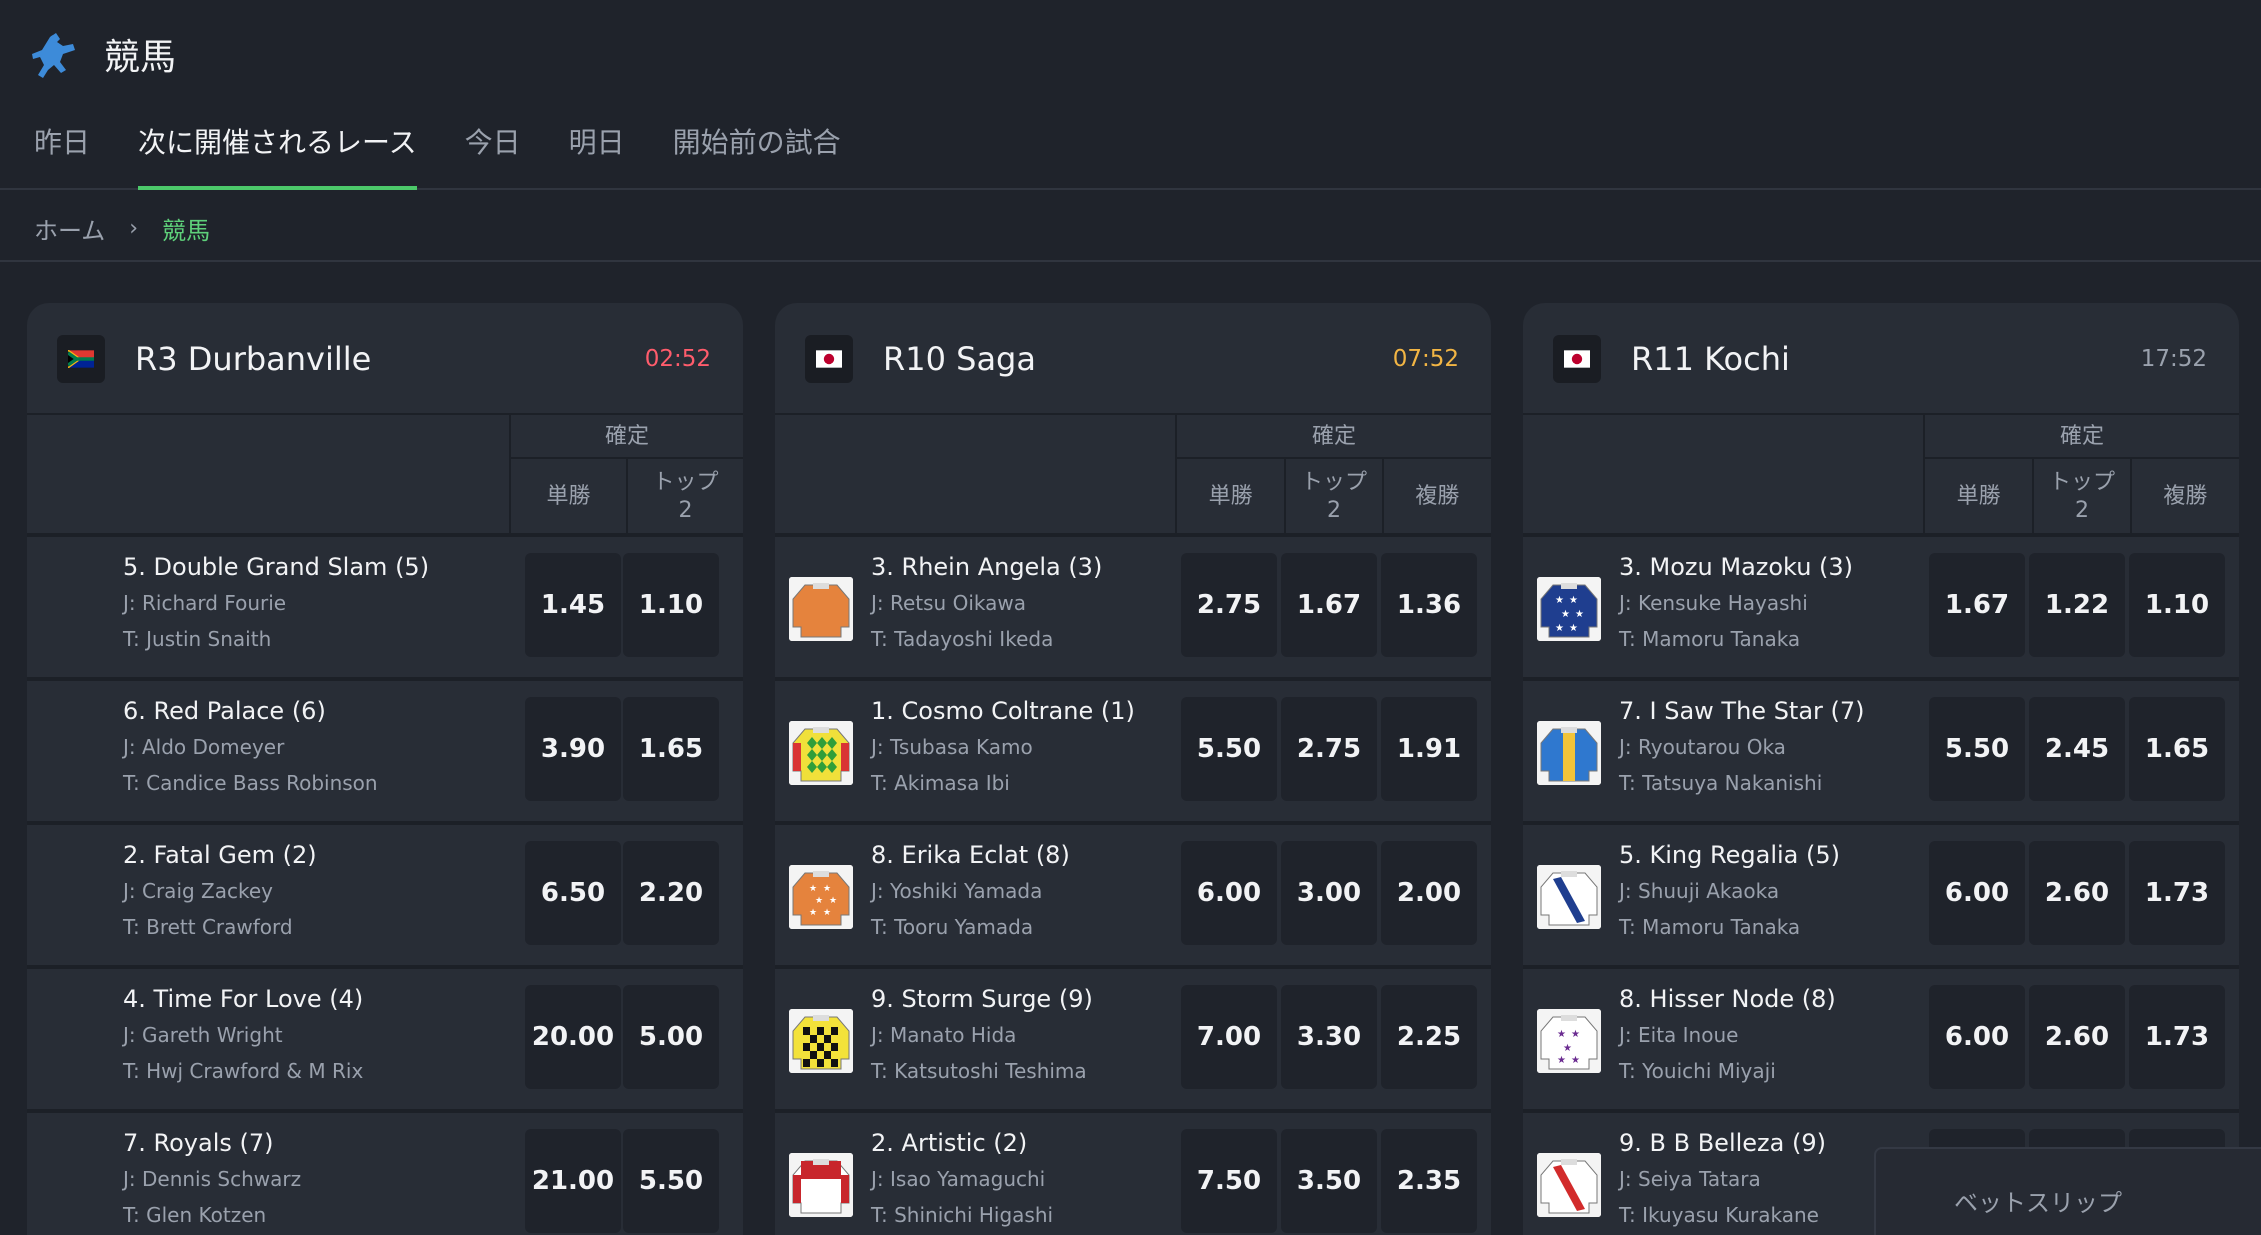 Image resolution: width=2261 pixels, height=1235 pixels. Describe the element at coordinates (69, 228) in the screenshot. I see `breadcrumb-home-link: ホーム` at that location.